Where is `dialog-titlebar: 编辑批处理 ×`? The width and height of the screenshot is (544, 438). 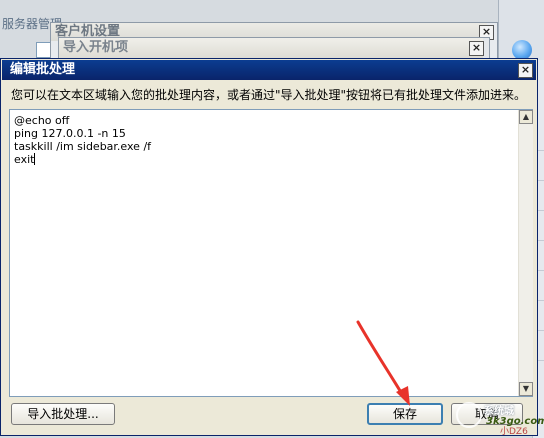 dialog-titlebar: 编辑批处理 × is located at coordinates (269, 70).